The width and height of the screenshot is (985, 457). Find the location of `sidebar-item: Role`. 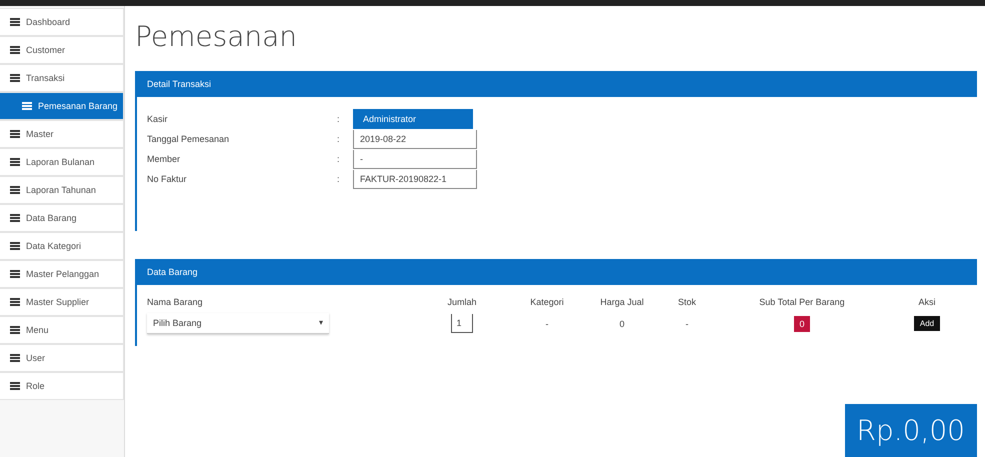

sidebar-item: Role is located at coordinates (62, 386).